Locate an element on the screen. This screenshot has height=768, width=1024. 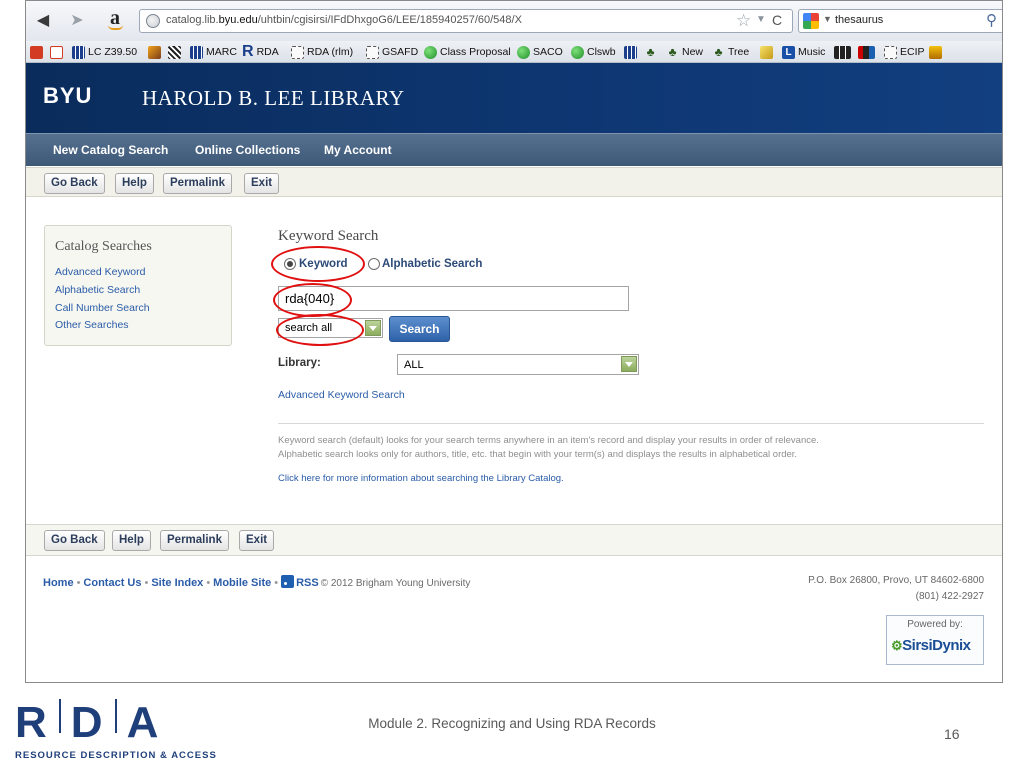
browser-search-box: ▼ thesaurus ⚲ is located at coordinates (900, 21).